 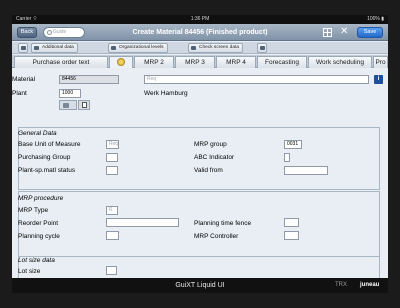 I want to click on document-button, so click(x=84, y=105).